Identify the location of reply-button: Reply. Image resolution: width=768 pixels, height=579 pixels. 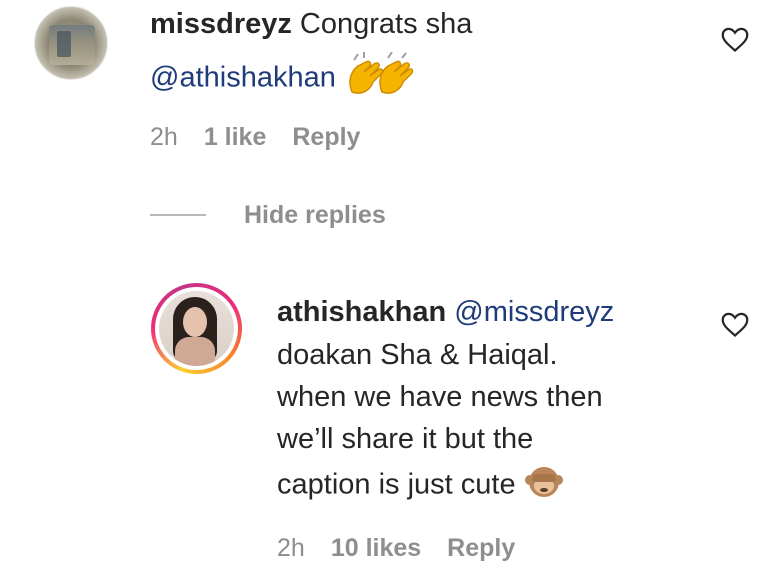
(326, 137).